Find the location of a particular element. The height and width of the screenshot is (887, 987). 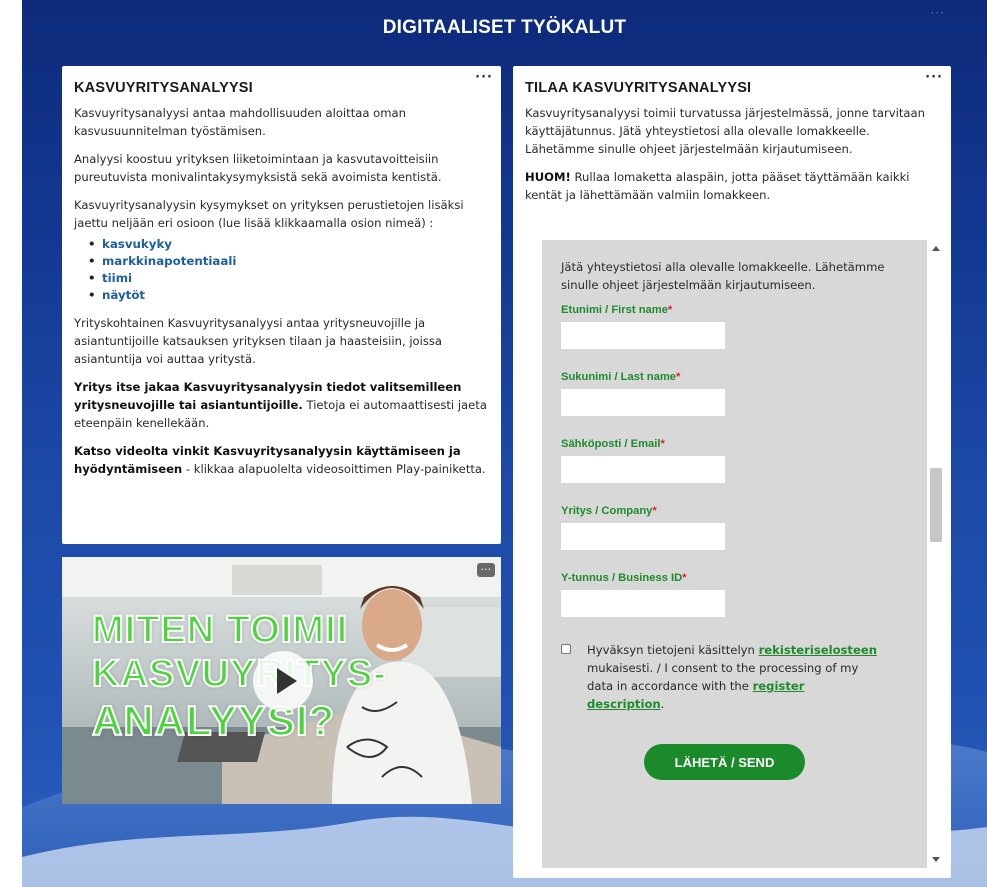

scroll-thumb is located at coordinates (936, 505).